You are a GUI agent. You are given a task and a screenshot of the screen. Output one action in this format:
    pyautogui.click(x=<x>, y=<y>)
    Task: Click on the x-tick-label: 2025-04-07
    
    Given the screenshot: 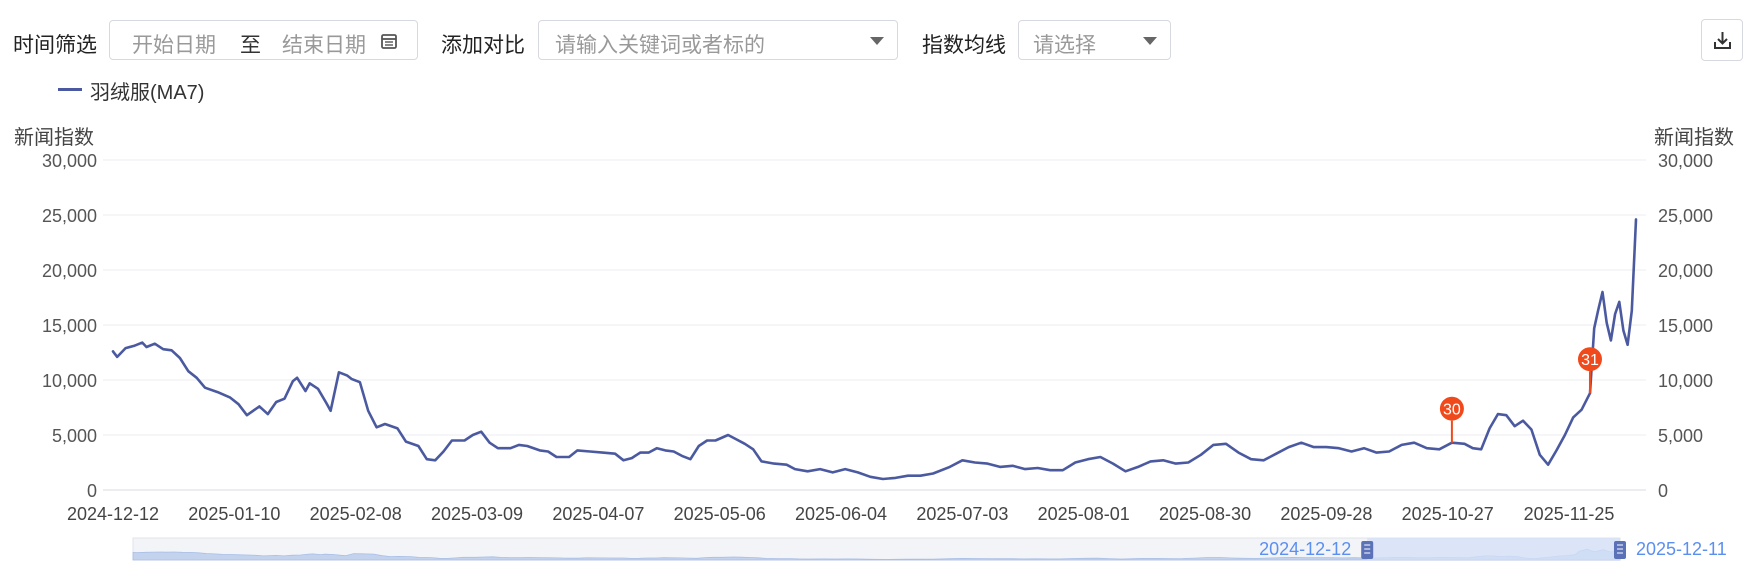 What is the action you would take?
    pyautogui.click(x=598, y=514)
    